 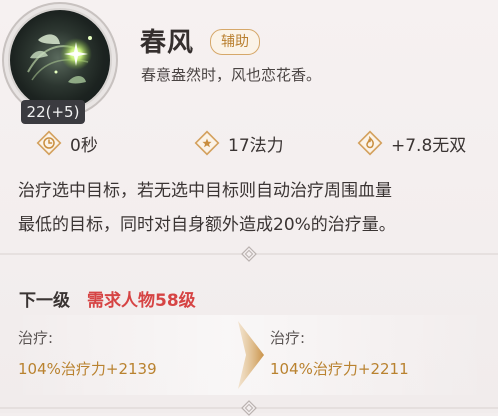 What do you see at coordinates (67, 143) in the screenshot?
I see `cooldown-stat: 0秒` at bounding box center [67, 143].